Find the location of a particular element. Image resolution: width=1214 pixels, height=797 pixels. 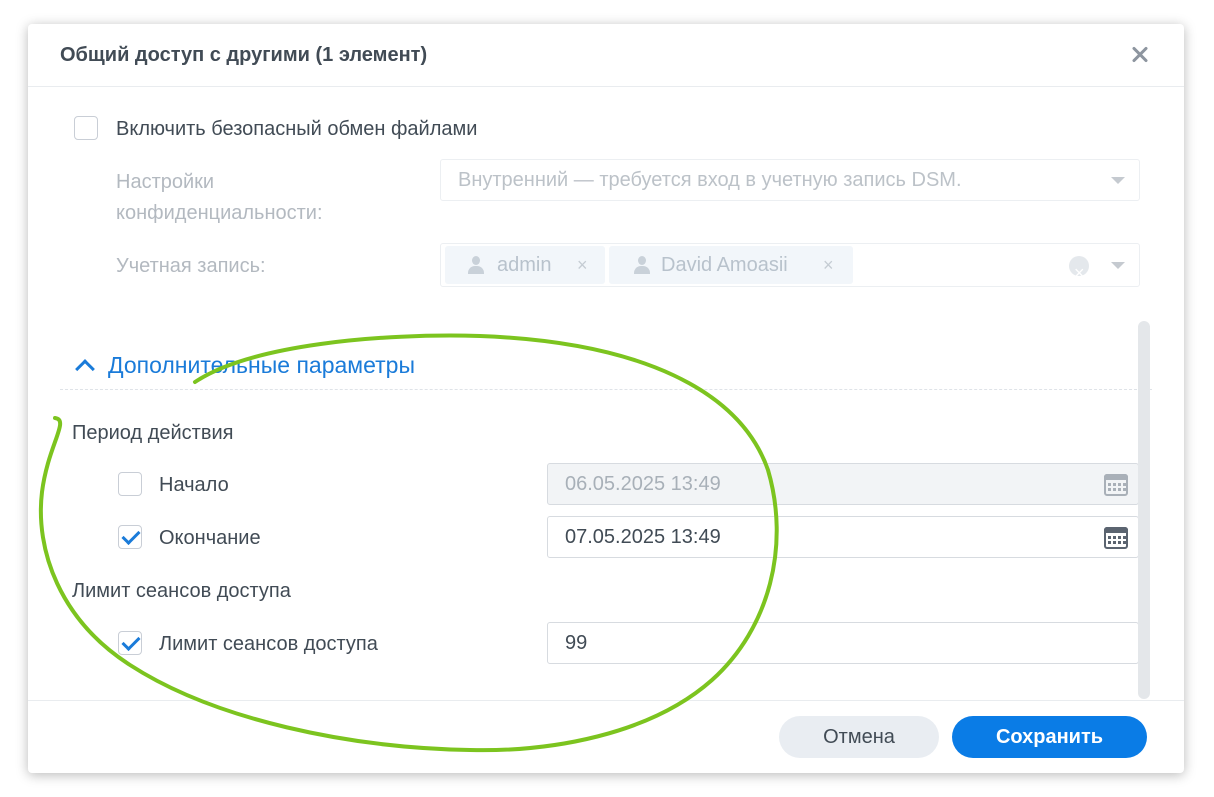

account-label: Учетная запись: is located at coordinates (191, 266).